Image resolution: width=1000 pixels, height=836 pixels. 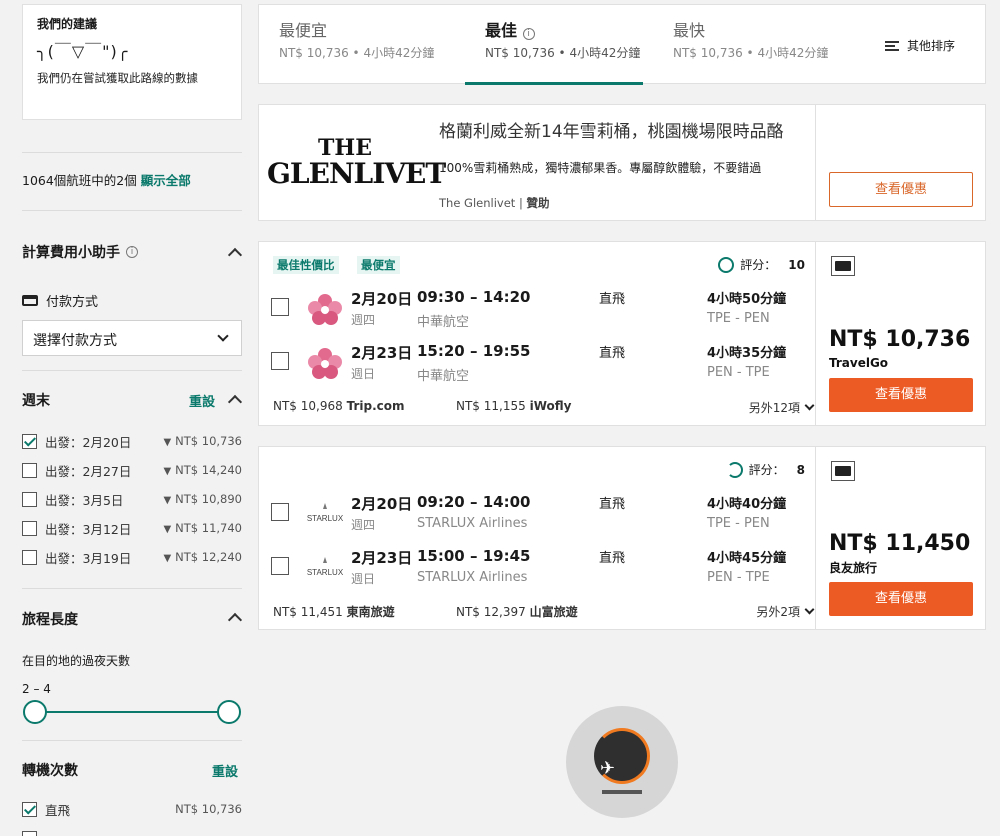 What do you see at coordinates (472, 577) in the screenshot?
I see `leg-airline: STARLUX Airlines` at bounding box center [472, 577].